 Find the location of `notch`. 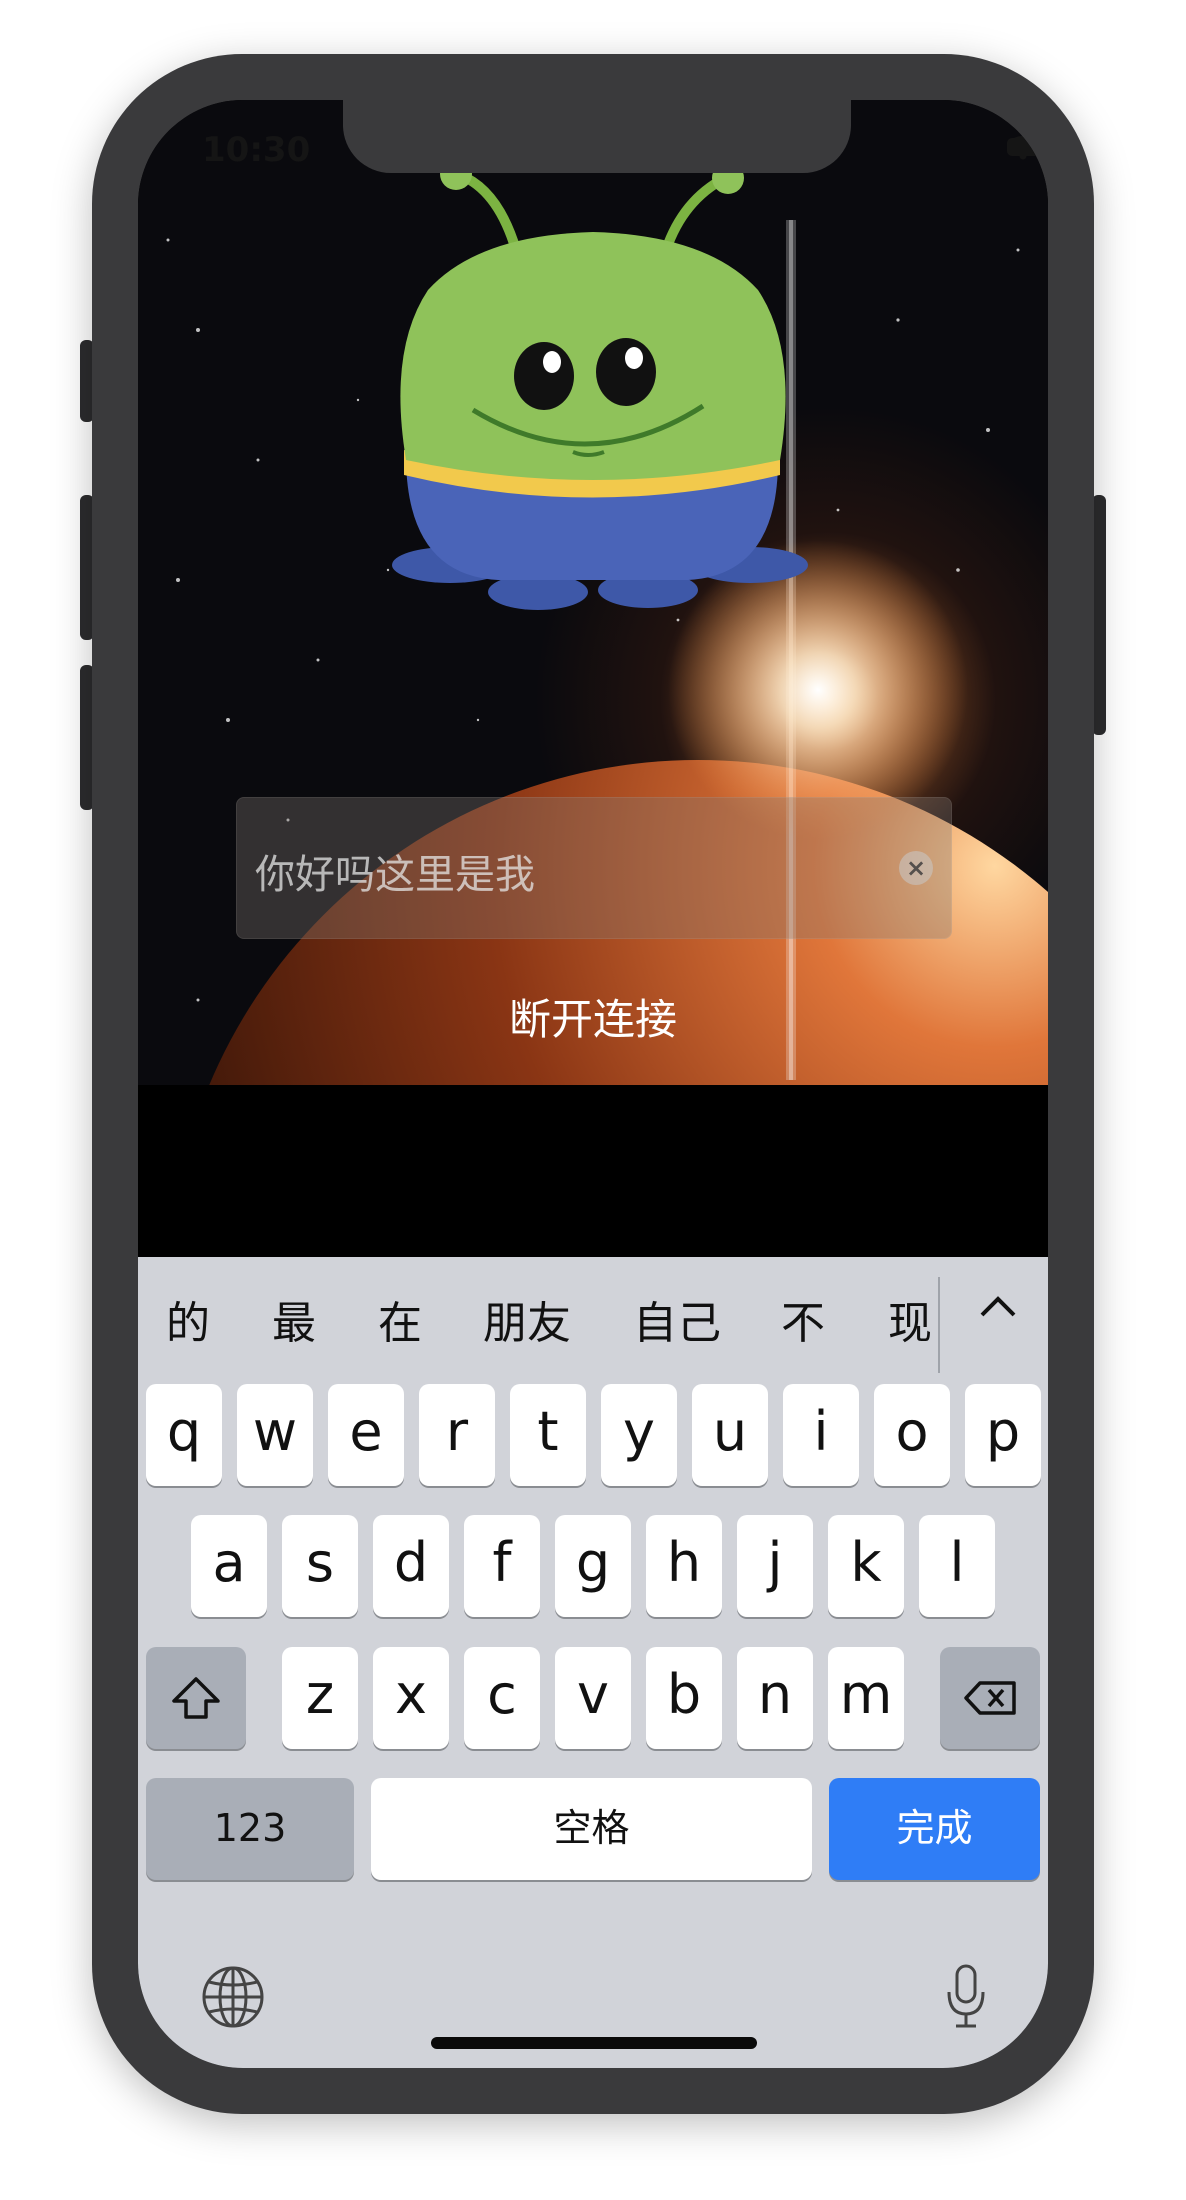

notch is located at coordinates (597, 136).